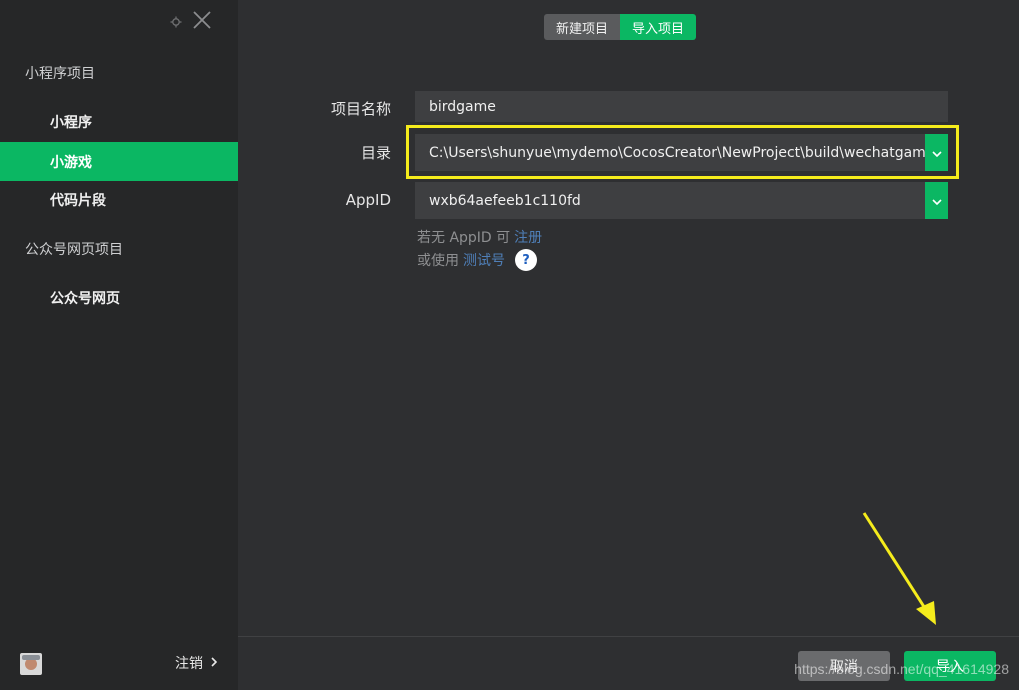 Image resolution: width=1019 pixels, height=690 pixels. Describe the element at coordinates (681, 200) in the screenshot. I see `appid-input: wxb64aefeeb1c110fd` at that location.